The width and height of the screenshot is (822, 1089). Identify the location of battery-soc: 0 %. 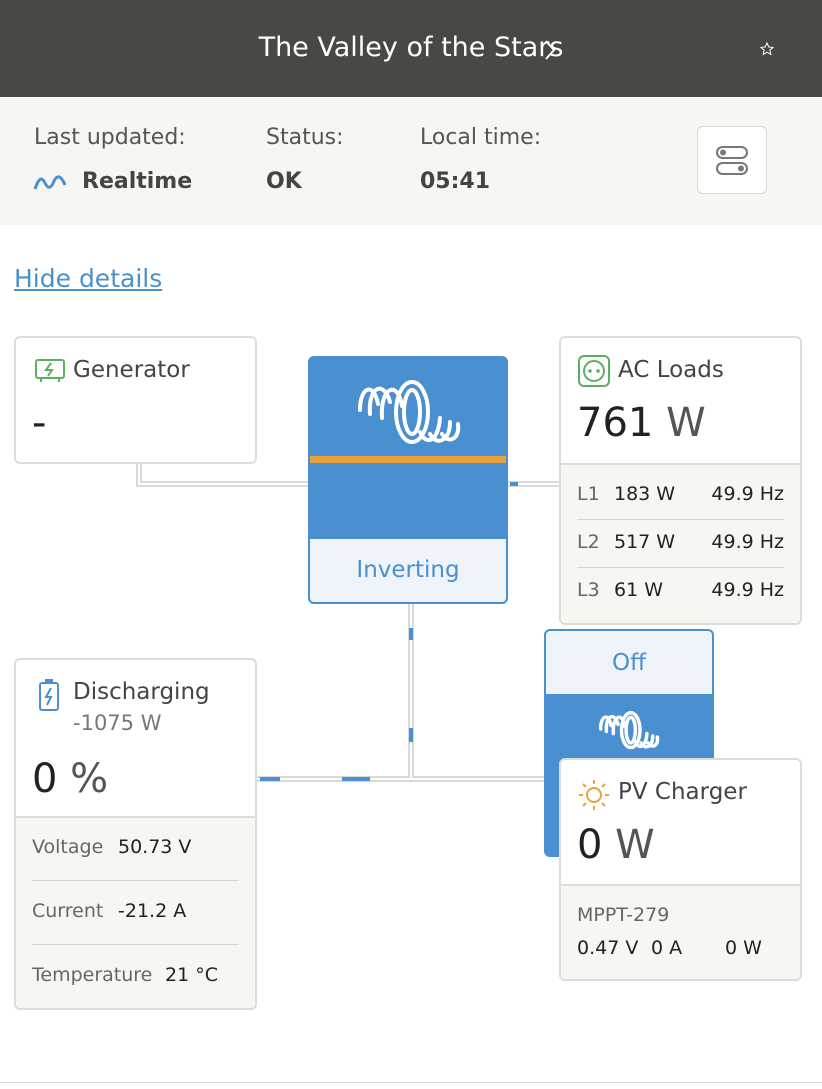
(70, 779).